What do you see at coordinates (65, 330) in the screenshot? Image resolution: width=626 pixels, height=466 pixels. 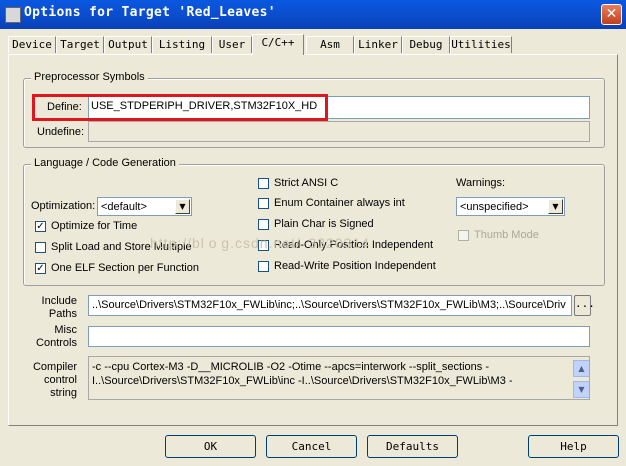 I see `misc-label-line1: Misc` at bounding box center [65, 330].